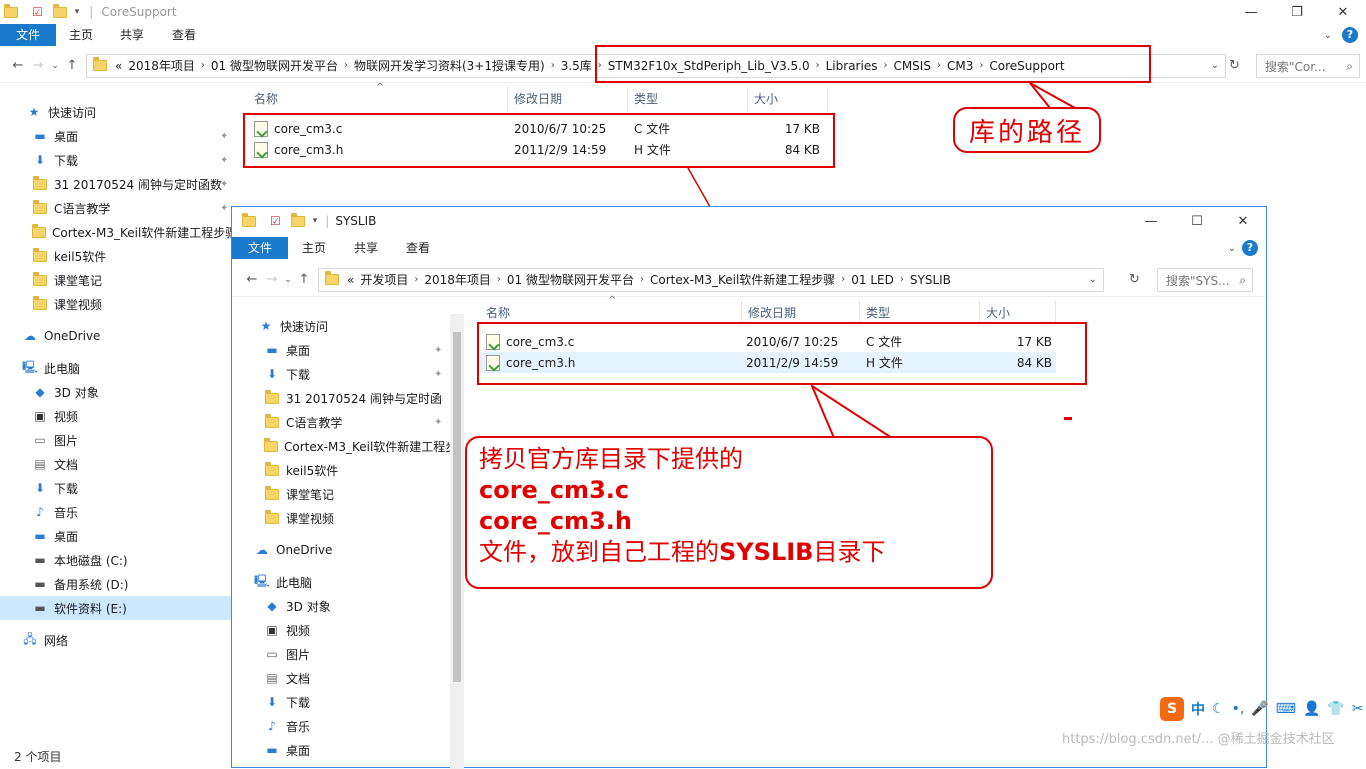 The image size is (1366, 769). I want to click on copy-callout-line4: 文件，放到自己工程的SYSLIB目录下, so click(682, 552).